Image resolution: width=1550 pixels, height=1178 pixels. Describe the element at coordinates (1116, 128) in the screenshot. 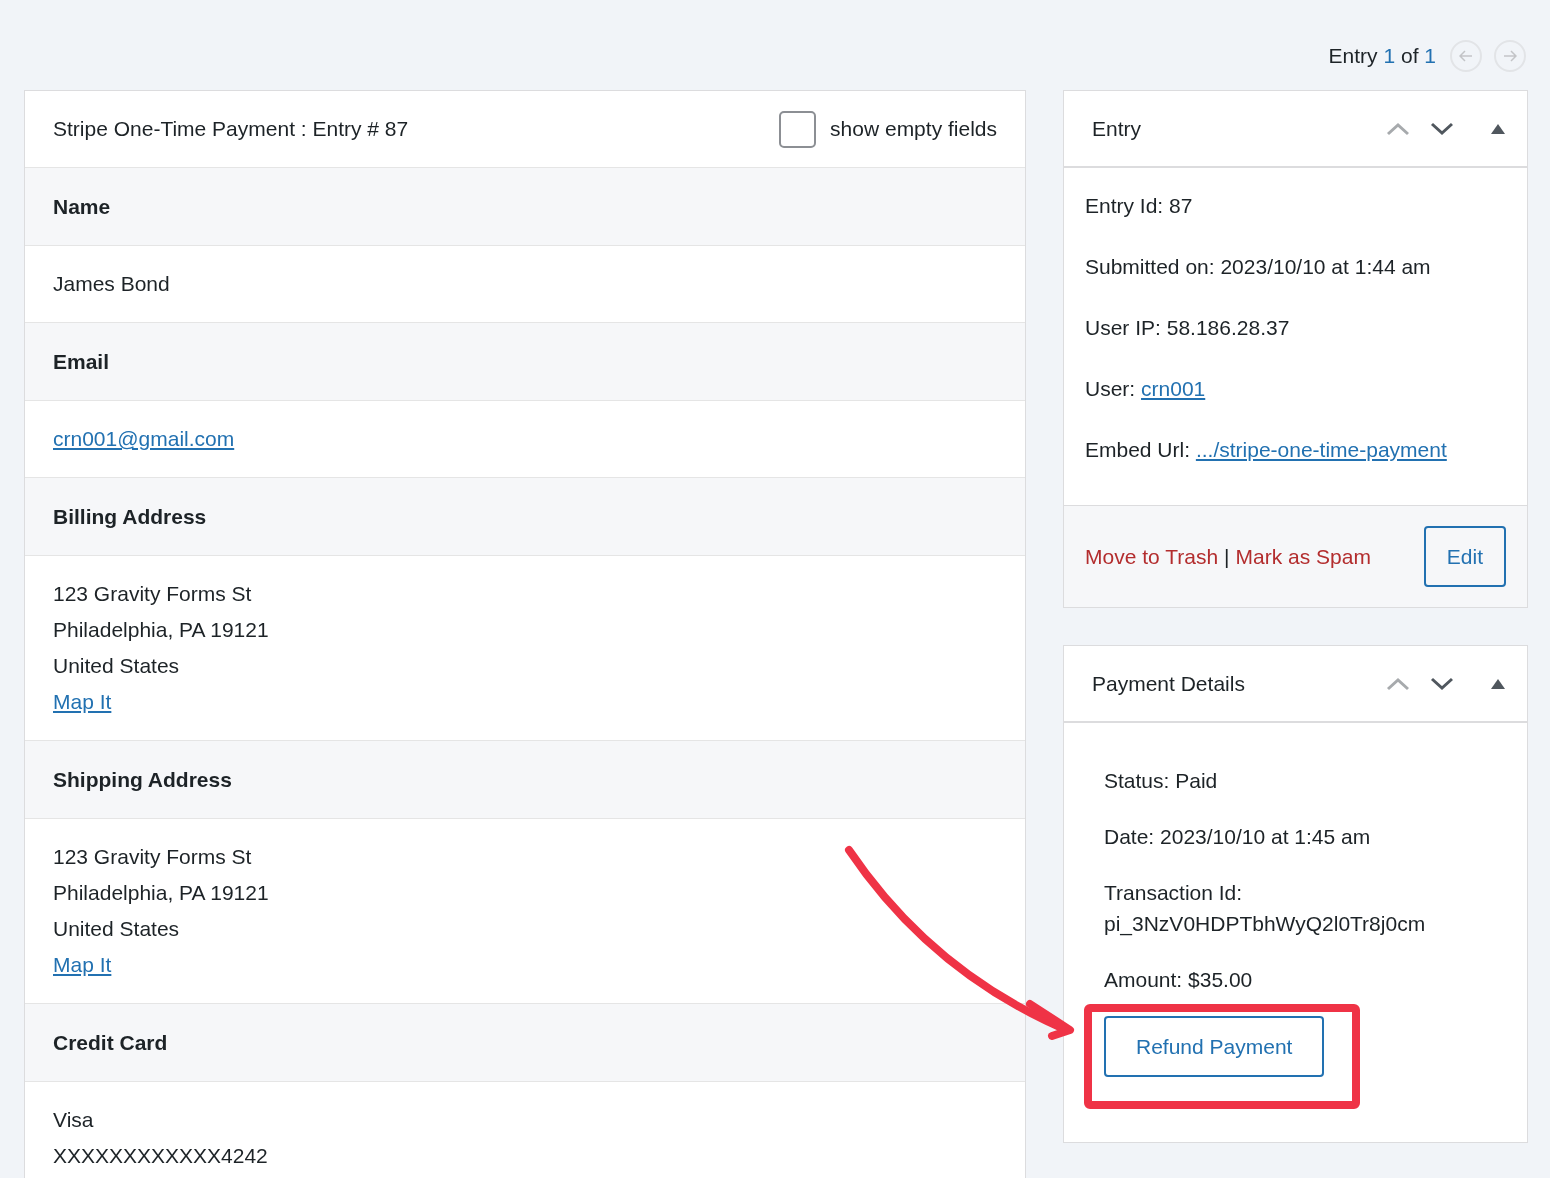

I see `box-title: Entry` at that location.